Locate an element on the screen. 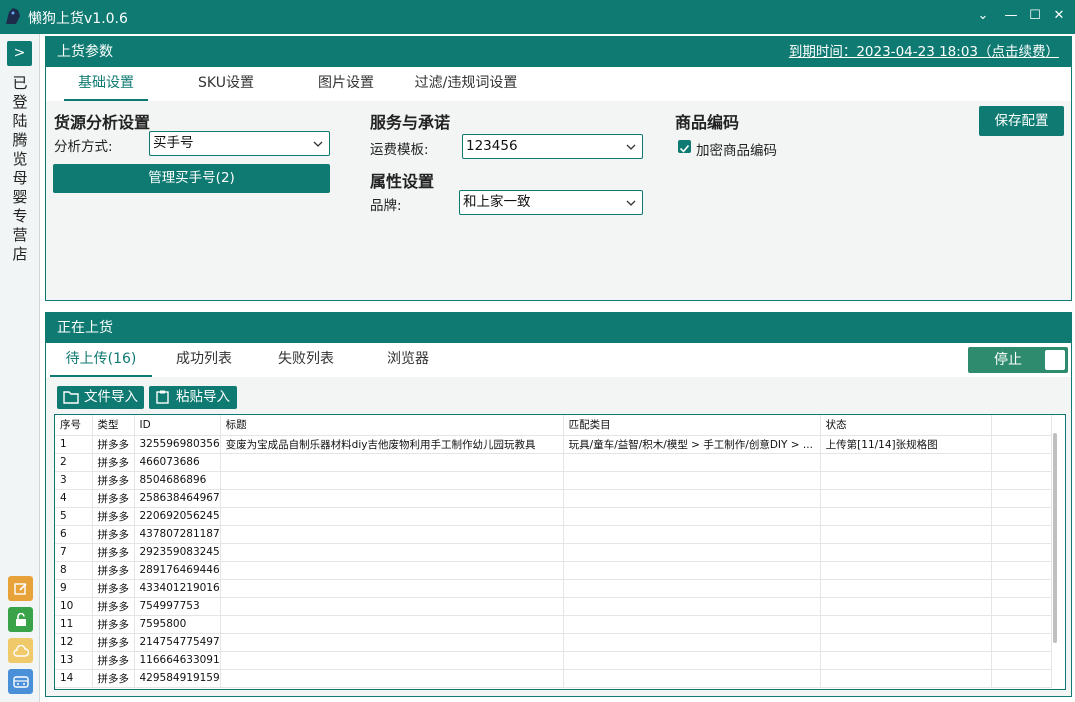 This screenshot has width=1075, height=702. encrypt-code-checkbox is located at coordinates (684, 146).